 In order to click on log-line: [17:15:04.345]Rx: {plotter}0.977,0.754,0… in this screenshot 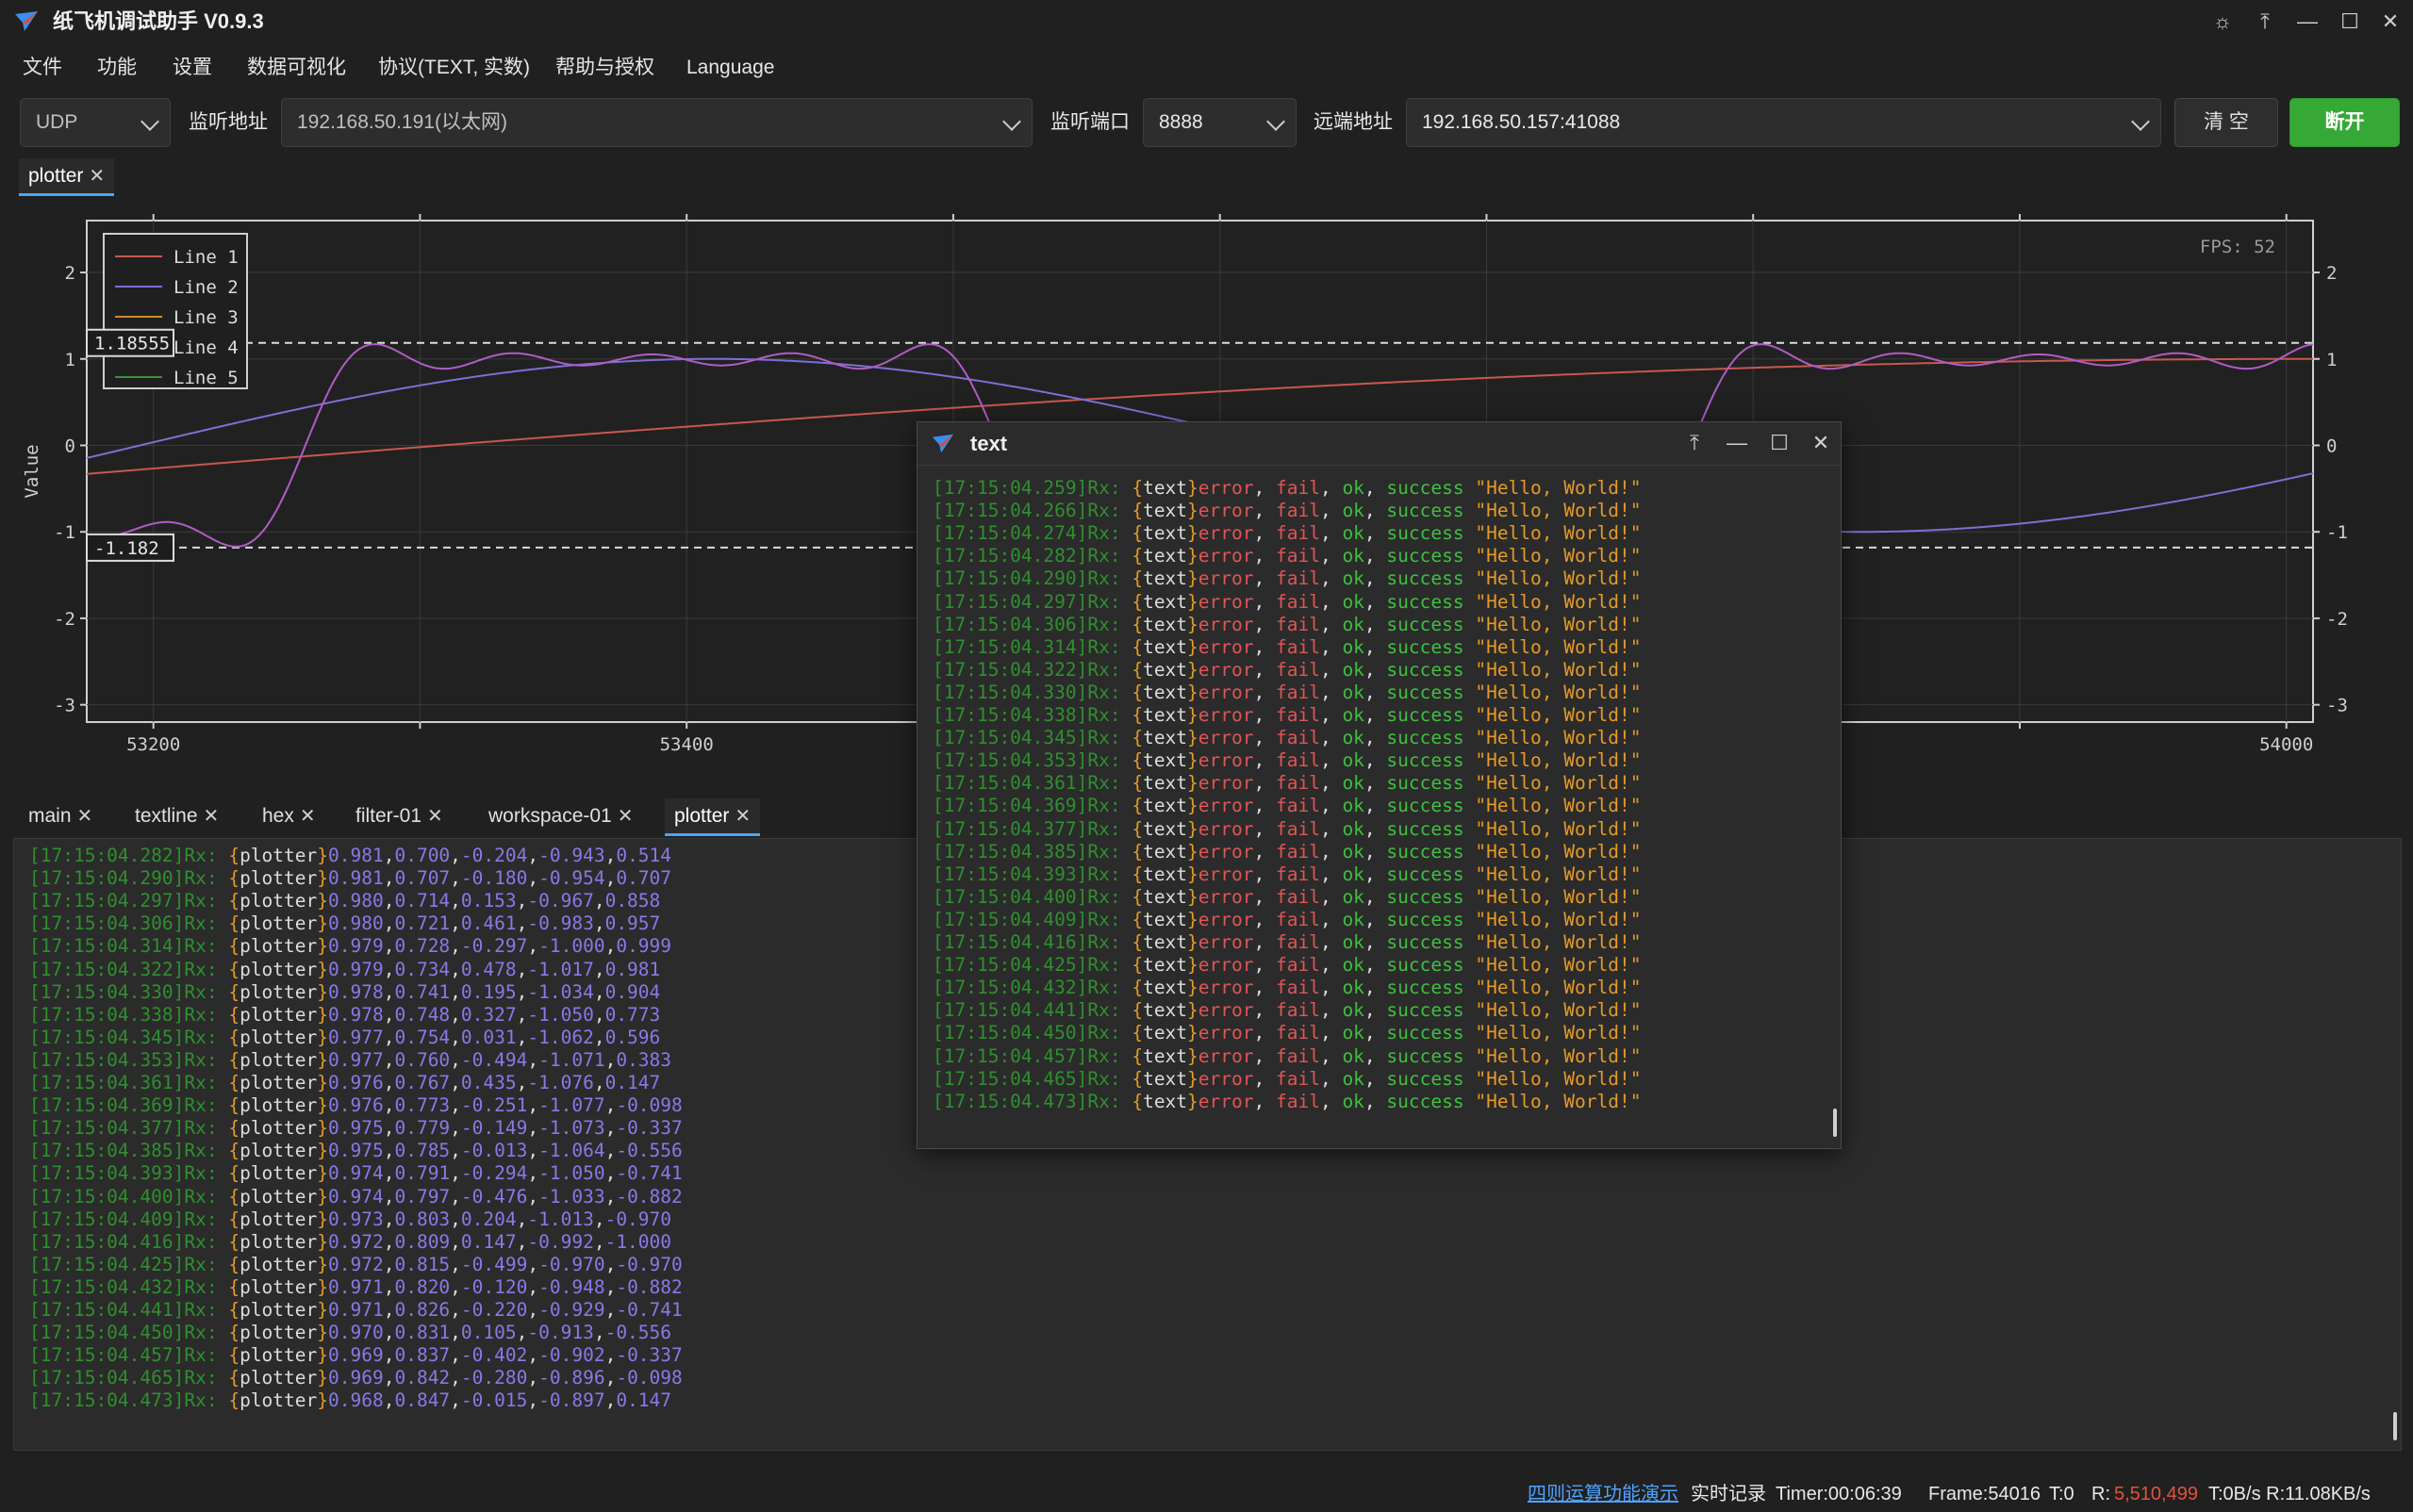, I will do `click(344, 1038)`.